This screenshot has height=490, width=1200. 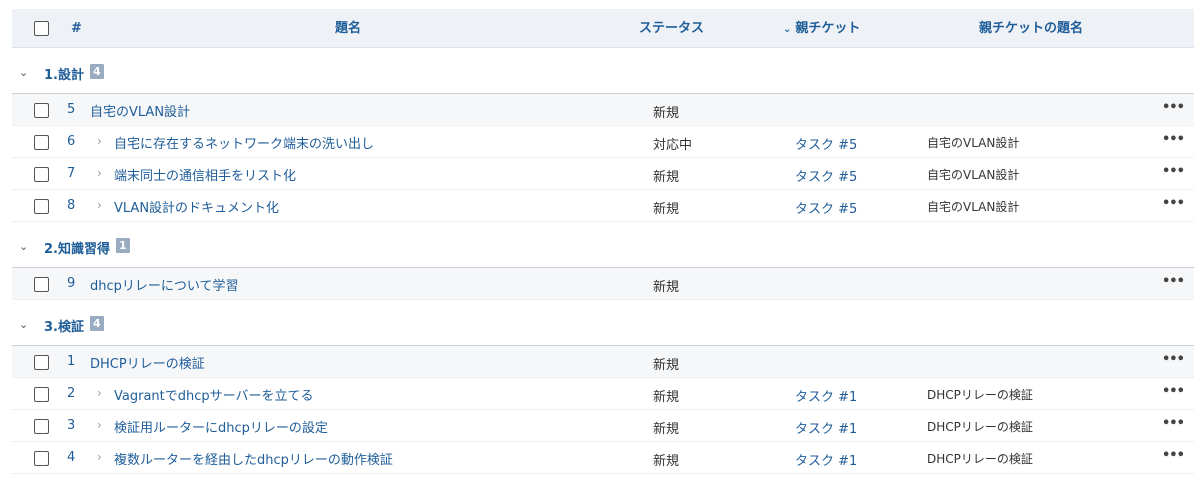 I want to click on issue-status: 対応中, so click(x=673, y=145).